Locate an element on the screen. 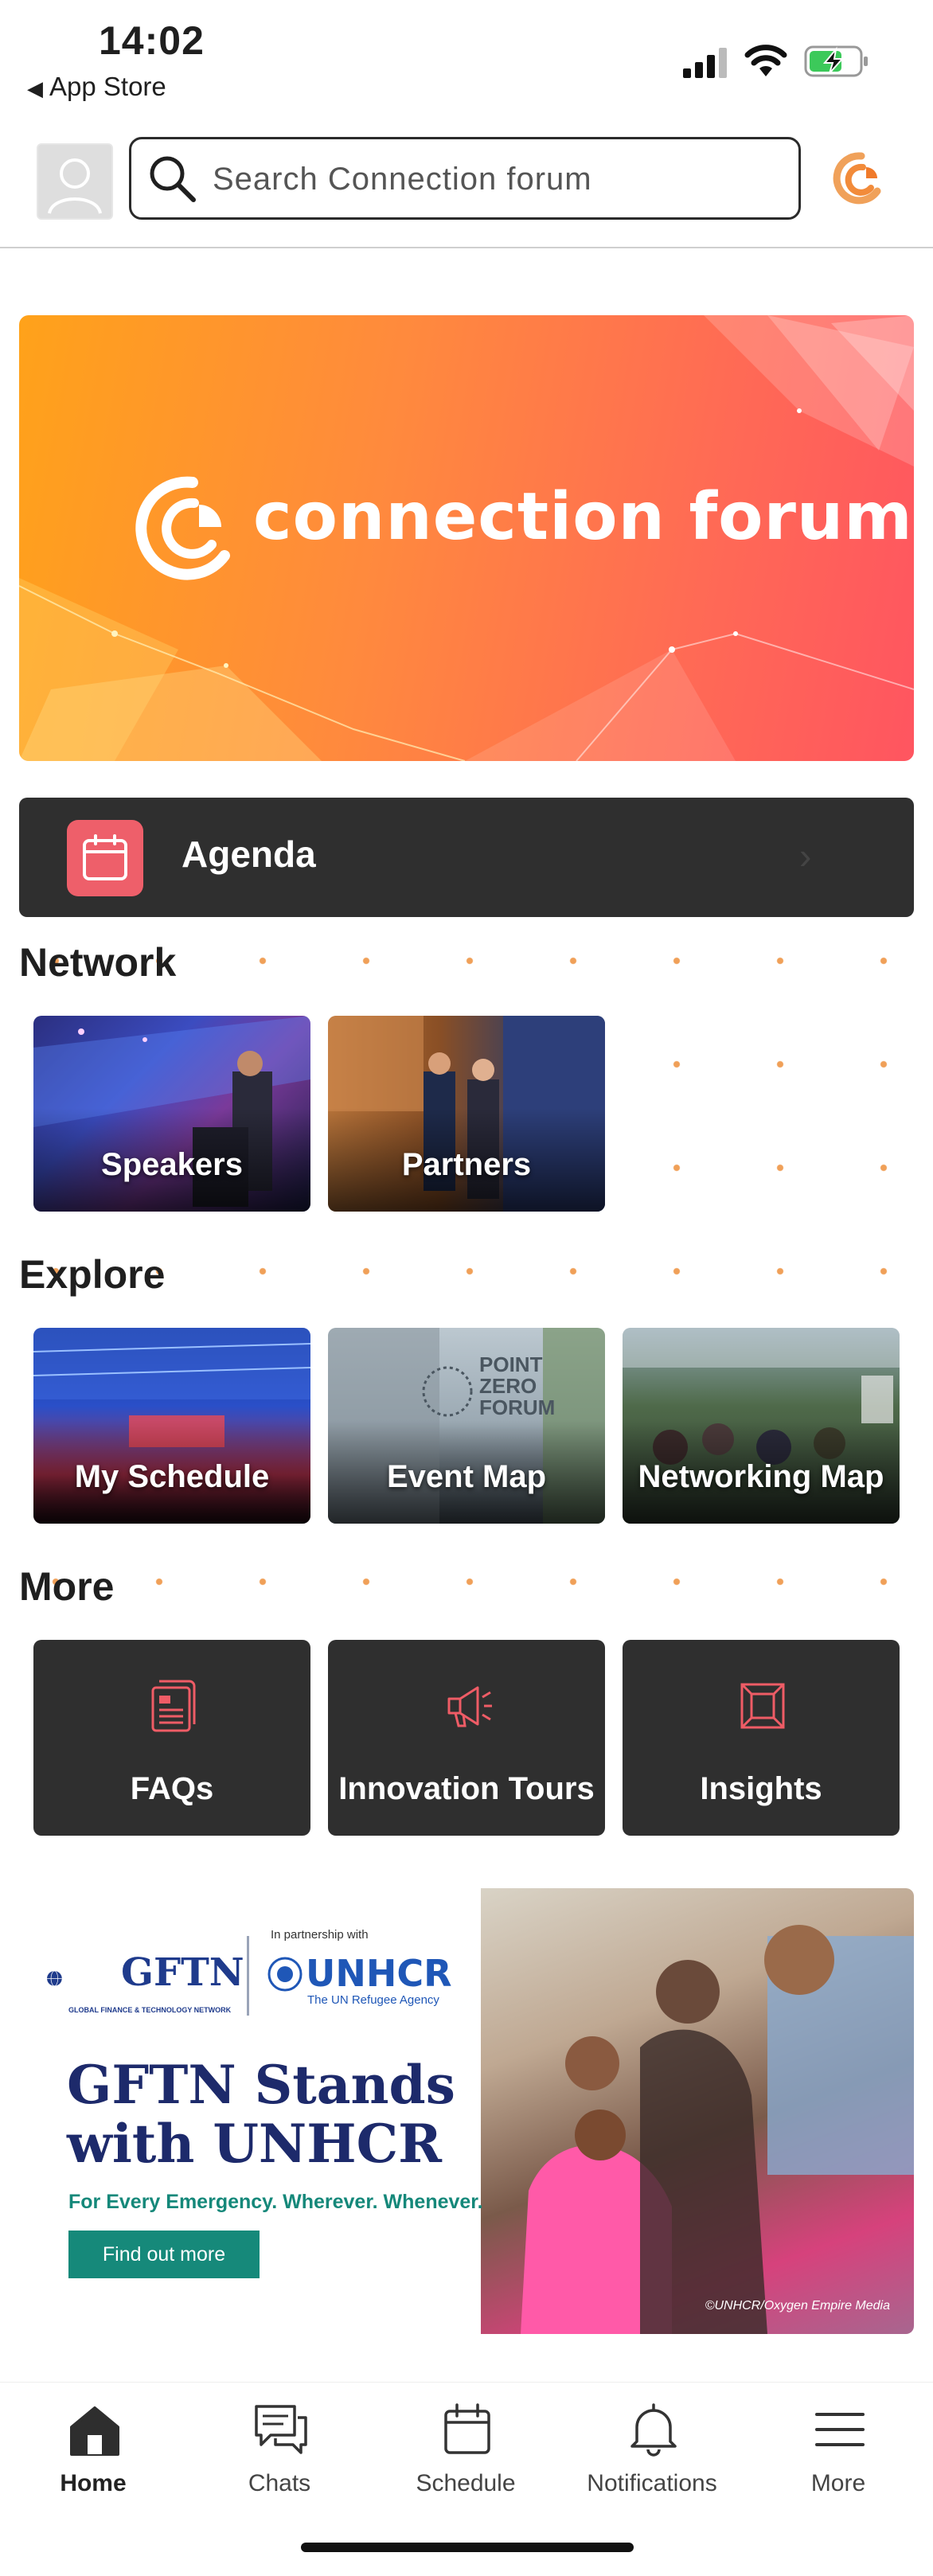 Image resolution: width=933 pixels, height=2576 pixels. banner-title: GFTN Stands with UNHCR is located at coordinates (261, 2114).